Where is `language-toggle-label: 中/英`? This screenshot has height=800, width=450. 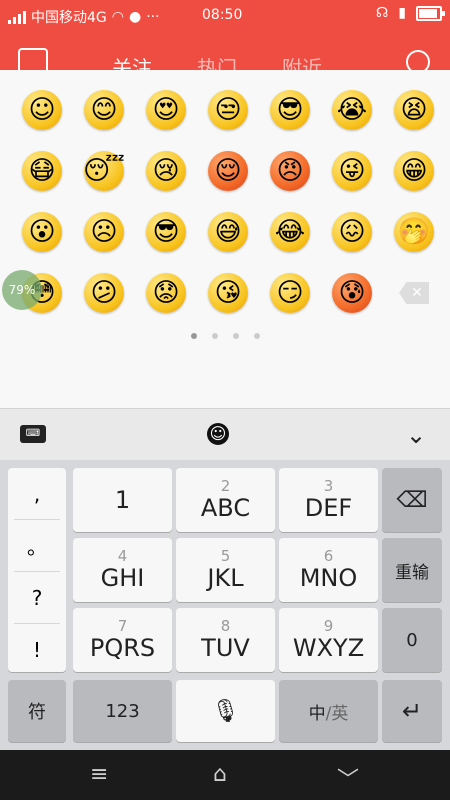
language-toggle-label: 中/英 is located at coordinates (329, 711).